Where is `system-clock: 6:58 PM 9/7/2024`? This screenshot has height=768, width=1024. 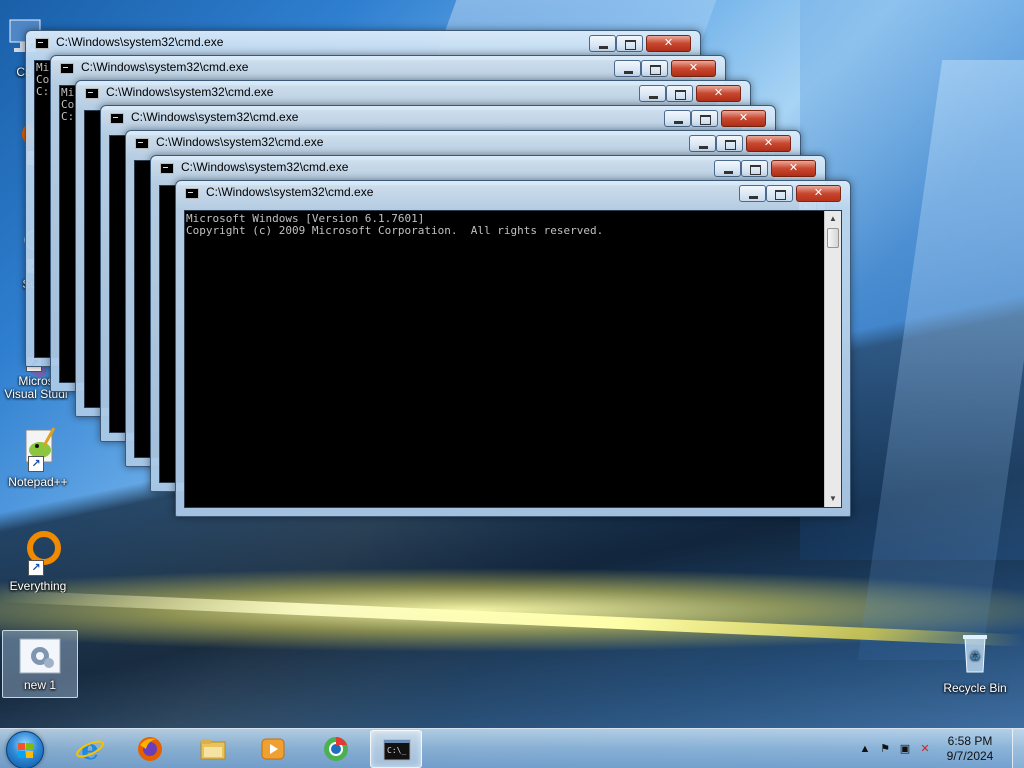 system-clock: 6:58 PM 9/7/2024 is located at coordinates (970, 749).